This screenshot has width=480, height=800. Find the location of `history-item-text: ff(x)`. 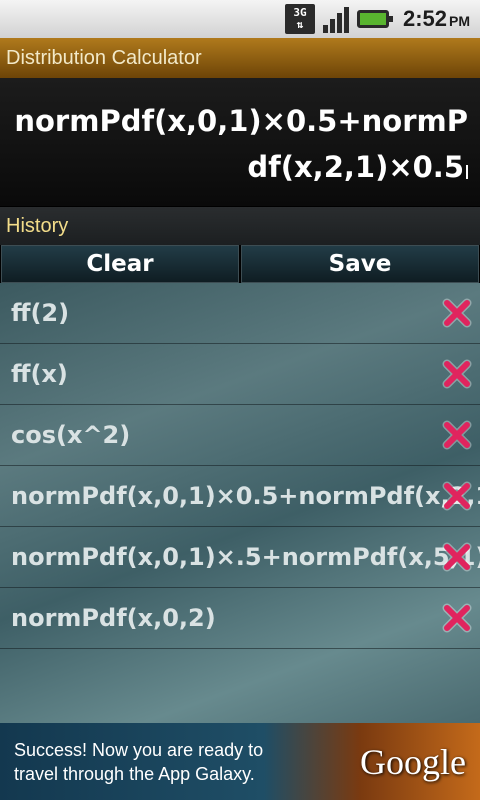

history-item-text: ff(x) is located at coordinates (39, 374).